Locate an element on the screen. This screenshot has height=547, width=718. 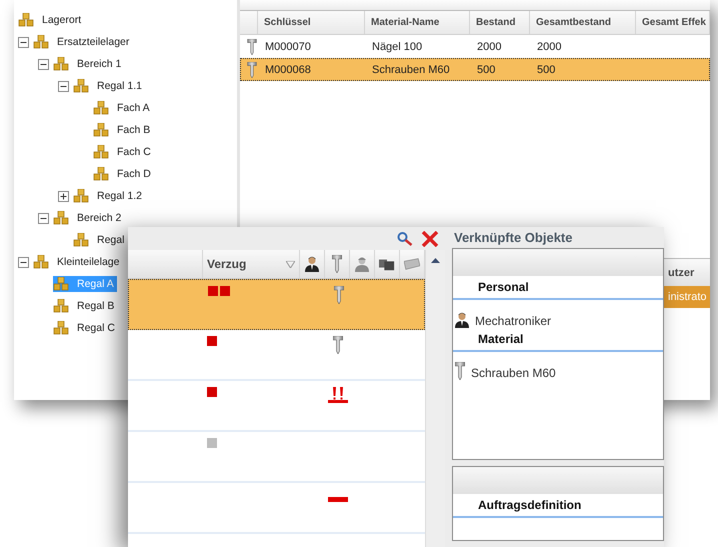
tree-item: Regal is located at coordinates (98, 240).